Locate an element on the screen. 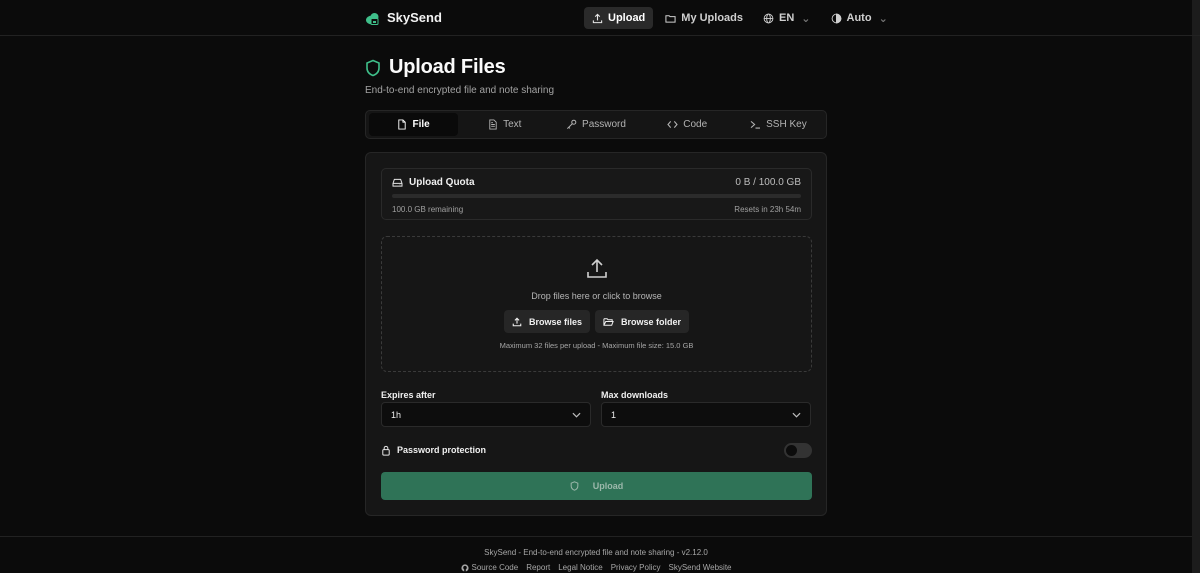 This screenshot has width=1200, height=573. browse-files-label: Browse files is located at coordinates (555, 321).